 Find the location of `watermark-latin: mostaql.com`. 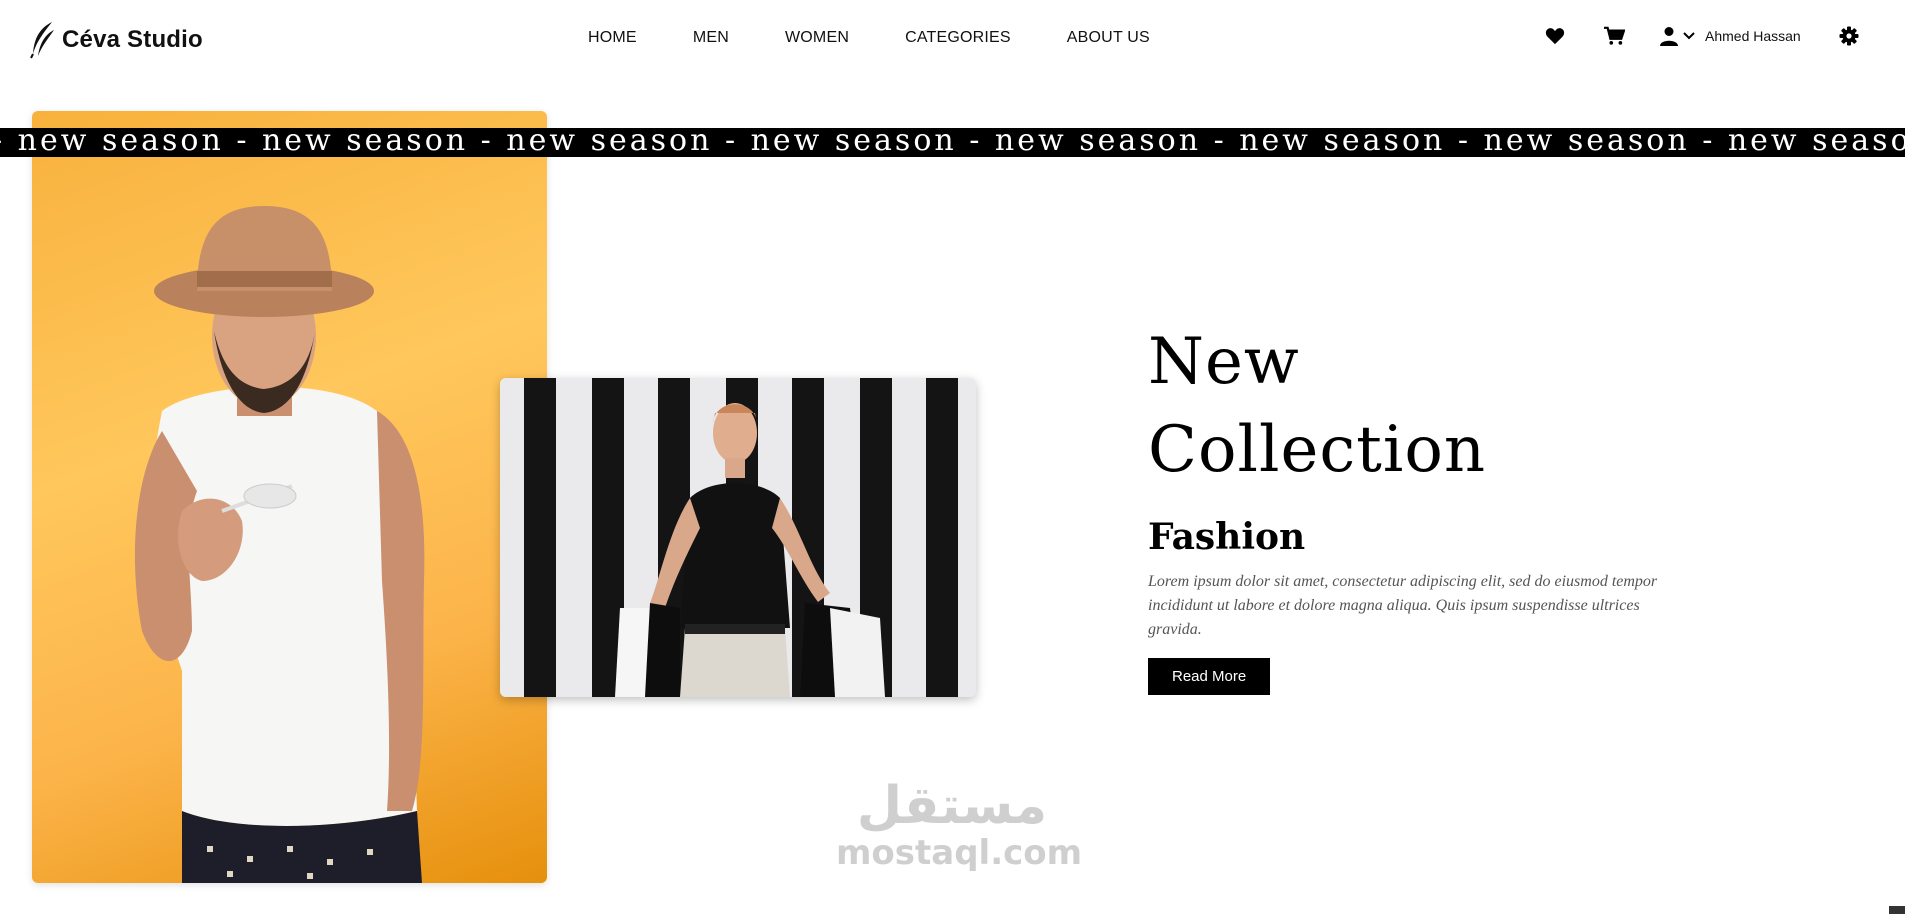

watermark-latin: mostaql.com is located at coordinates (959, 853).